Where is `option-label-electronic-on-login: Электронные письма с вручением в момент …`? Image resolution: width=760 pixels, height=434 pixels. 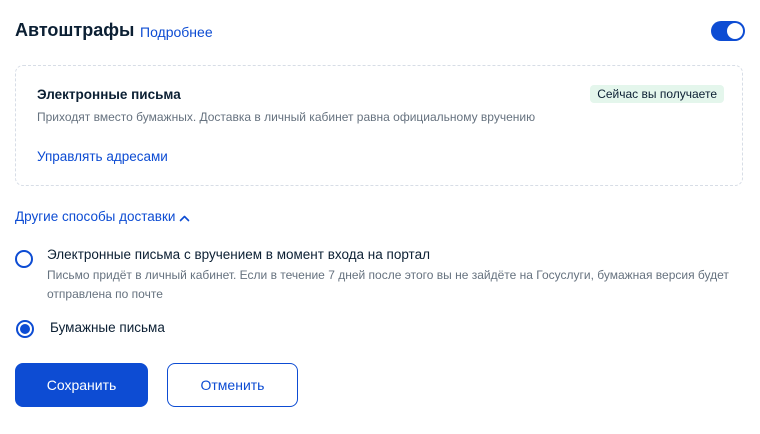 option-label-electronic-on-login: Электронные письма с вручением в момент … is located at coordinates (238, 254).